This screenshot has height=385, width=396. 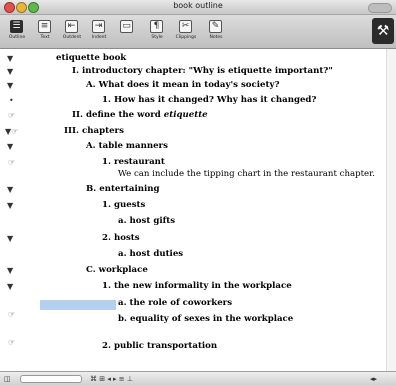 I want to click on outline-gutter: ▼ ▼ ▼ • ☞ ▼☞ ▼ ☞ ▼ ▼ ▼ ▼ ▼ ☞ ☞, so click(x=20, y=210).